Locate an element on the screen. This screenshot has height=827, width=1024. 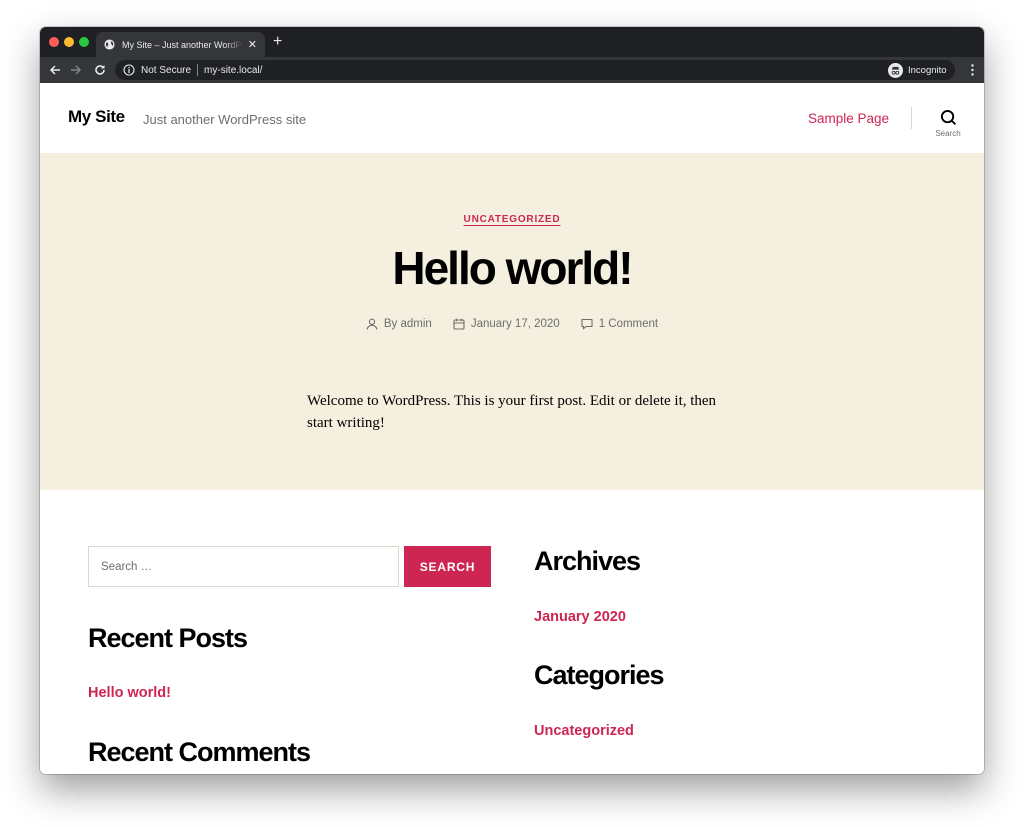
post-category: UNCATEGORIZED is located at coordinates (512, 218).